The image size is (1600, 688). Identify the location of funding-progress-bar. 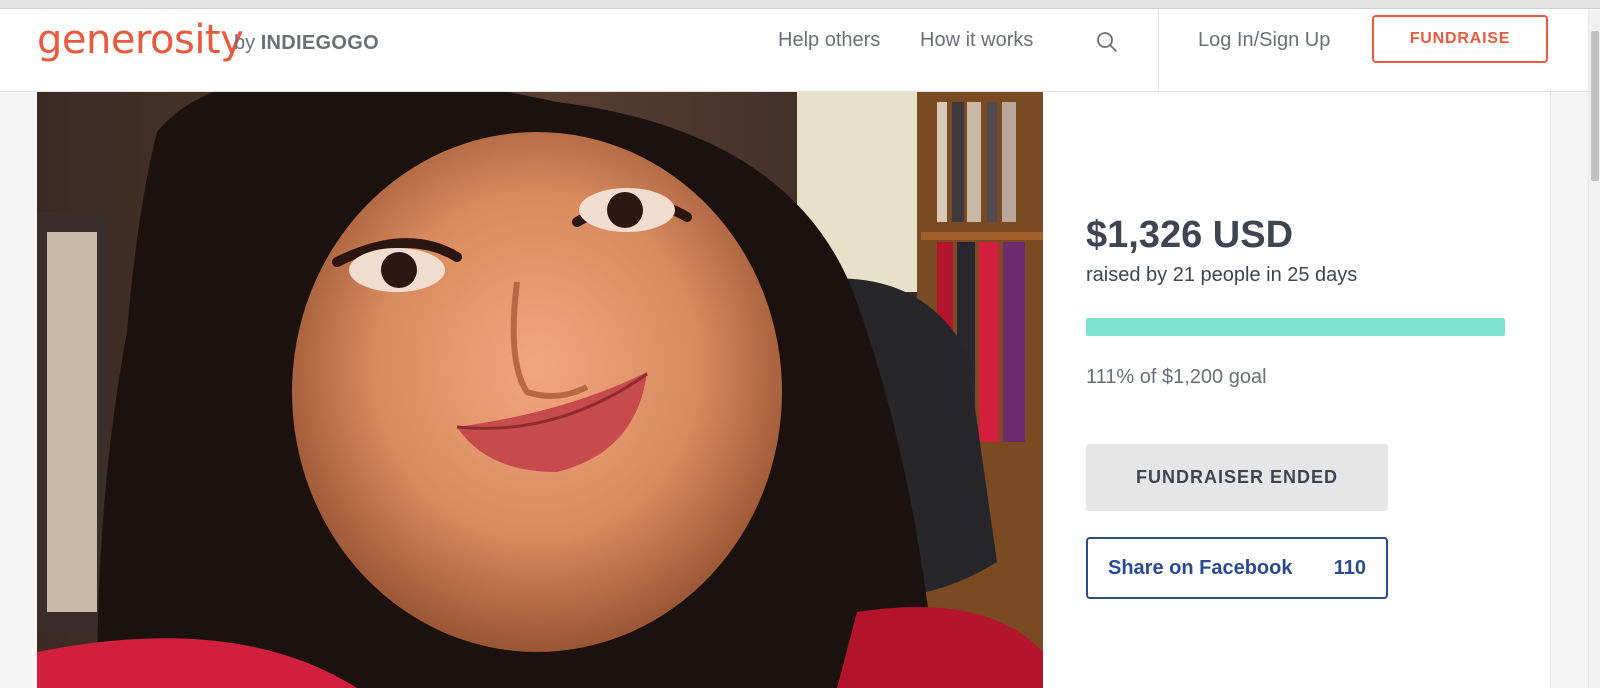
(1295, 327).